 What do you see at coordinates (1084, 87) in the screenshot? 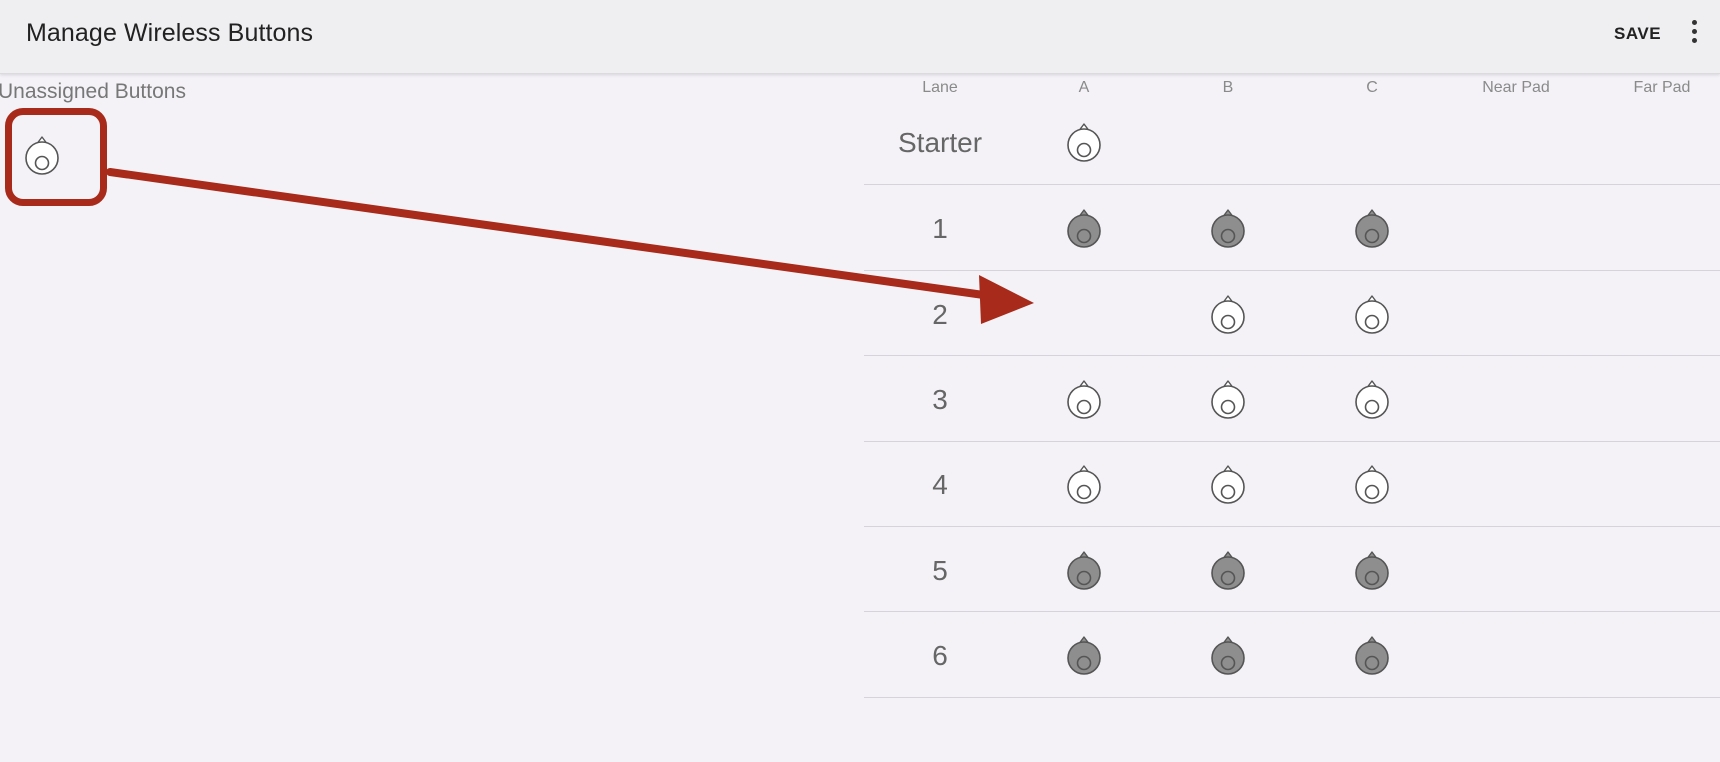
I see `column-header-a: A` at bounding box center [1084, 87].